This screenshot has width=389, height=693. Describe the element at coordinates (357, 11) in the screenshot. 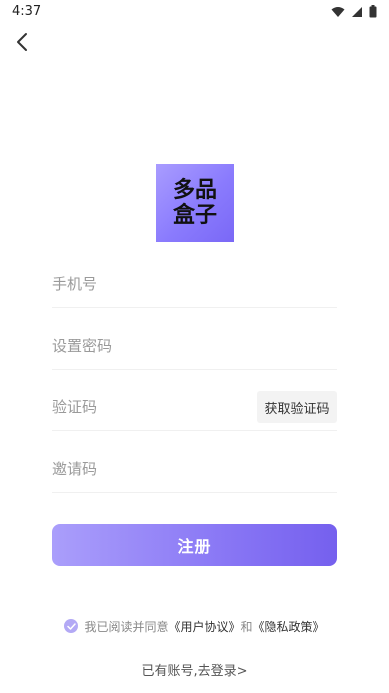

I see `signal-icon` at that location.